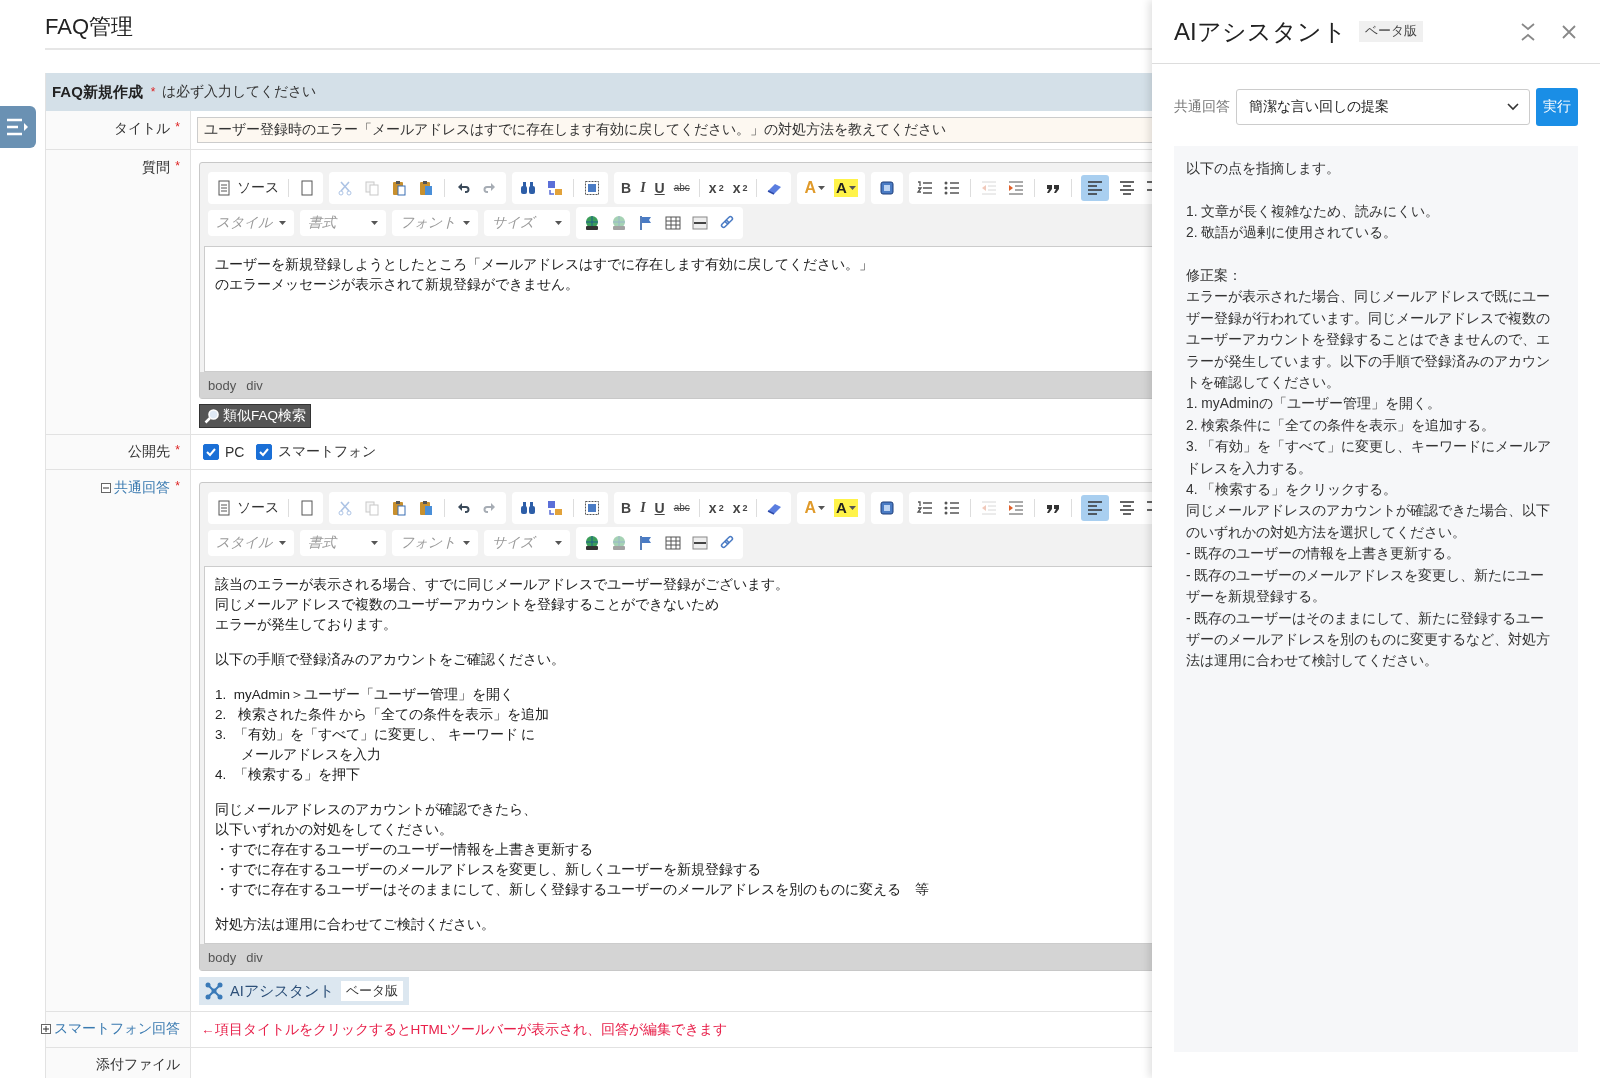  What do you see at coordinates (1513, 107) in the screenshot?
I see `chevron-down-icon` at bounding box center [1513, 107].